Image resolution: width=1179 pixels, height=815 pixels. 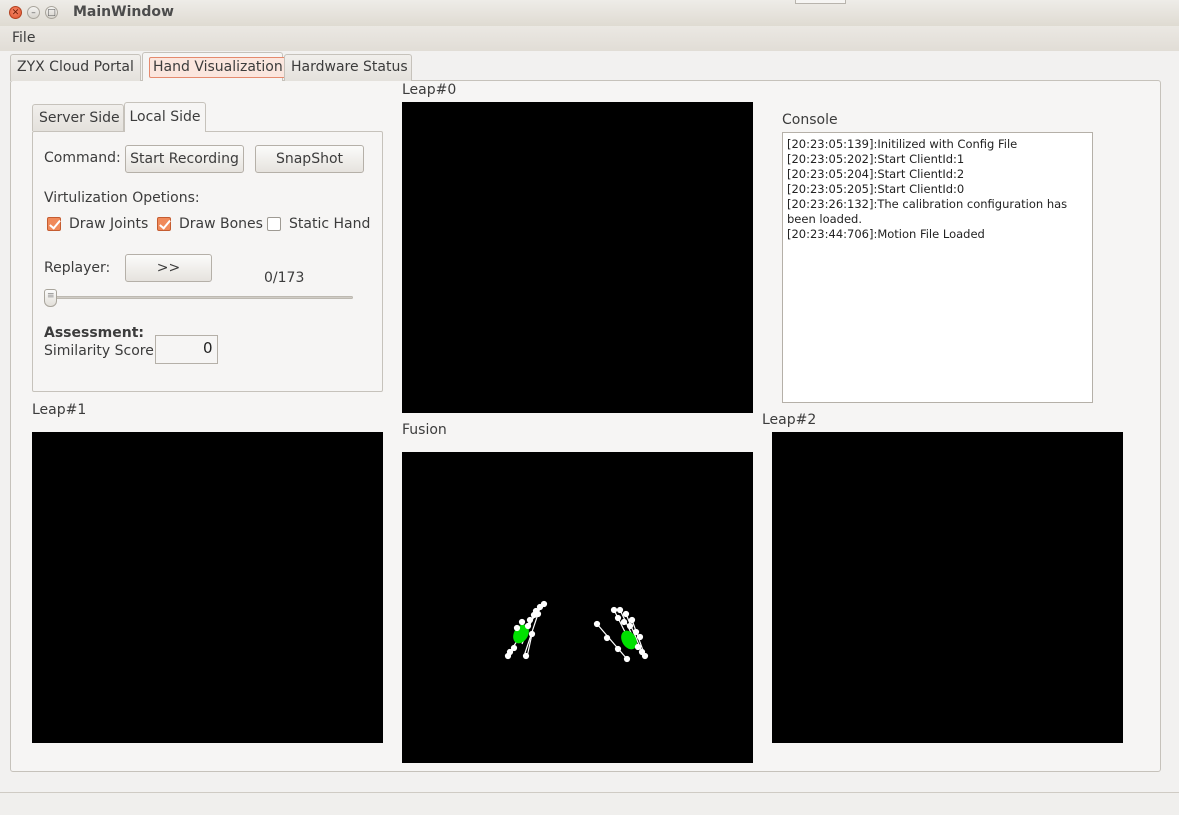 I want to click on tab-hardware-status: Hardware Status, so click(x=348, y=67).